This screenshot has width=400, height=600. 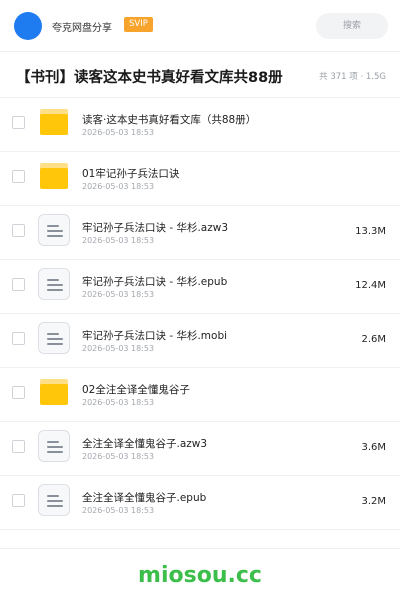 I want to click on folder-meta: 共 371 项 · 1.5G, so click(x=352, y=77).